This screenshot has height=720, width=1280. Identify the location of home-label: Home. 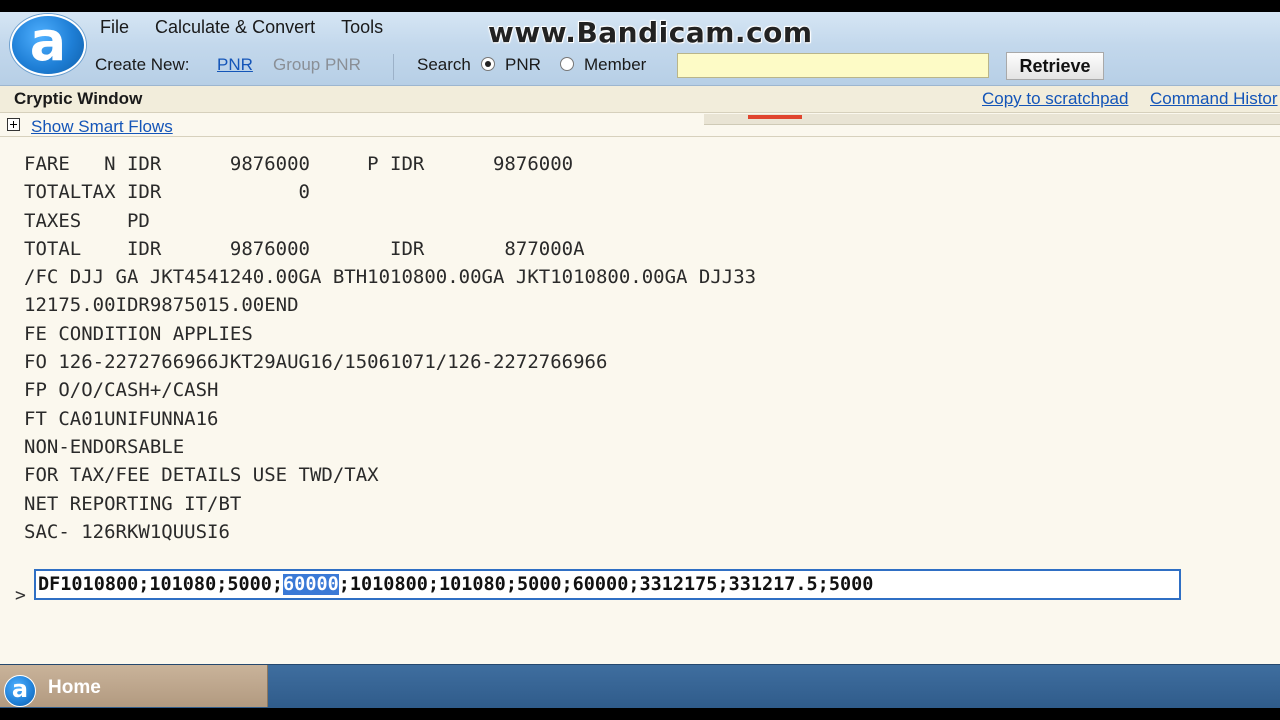
(74, 687).